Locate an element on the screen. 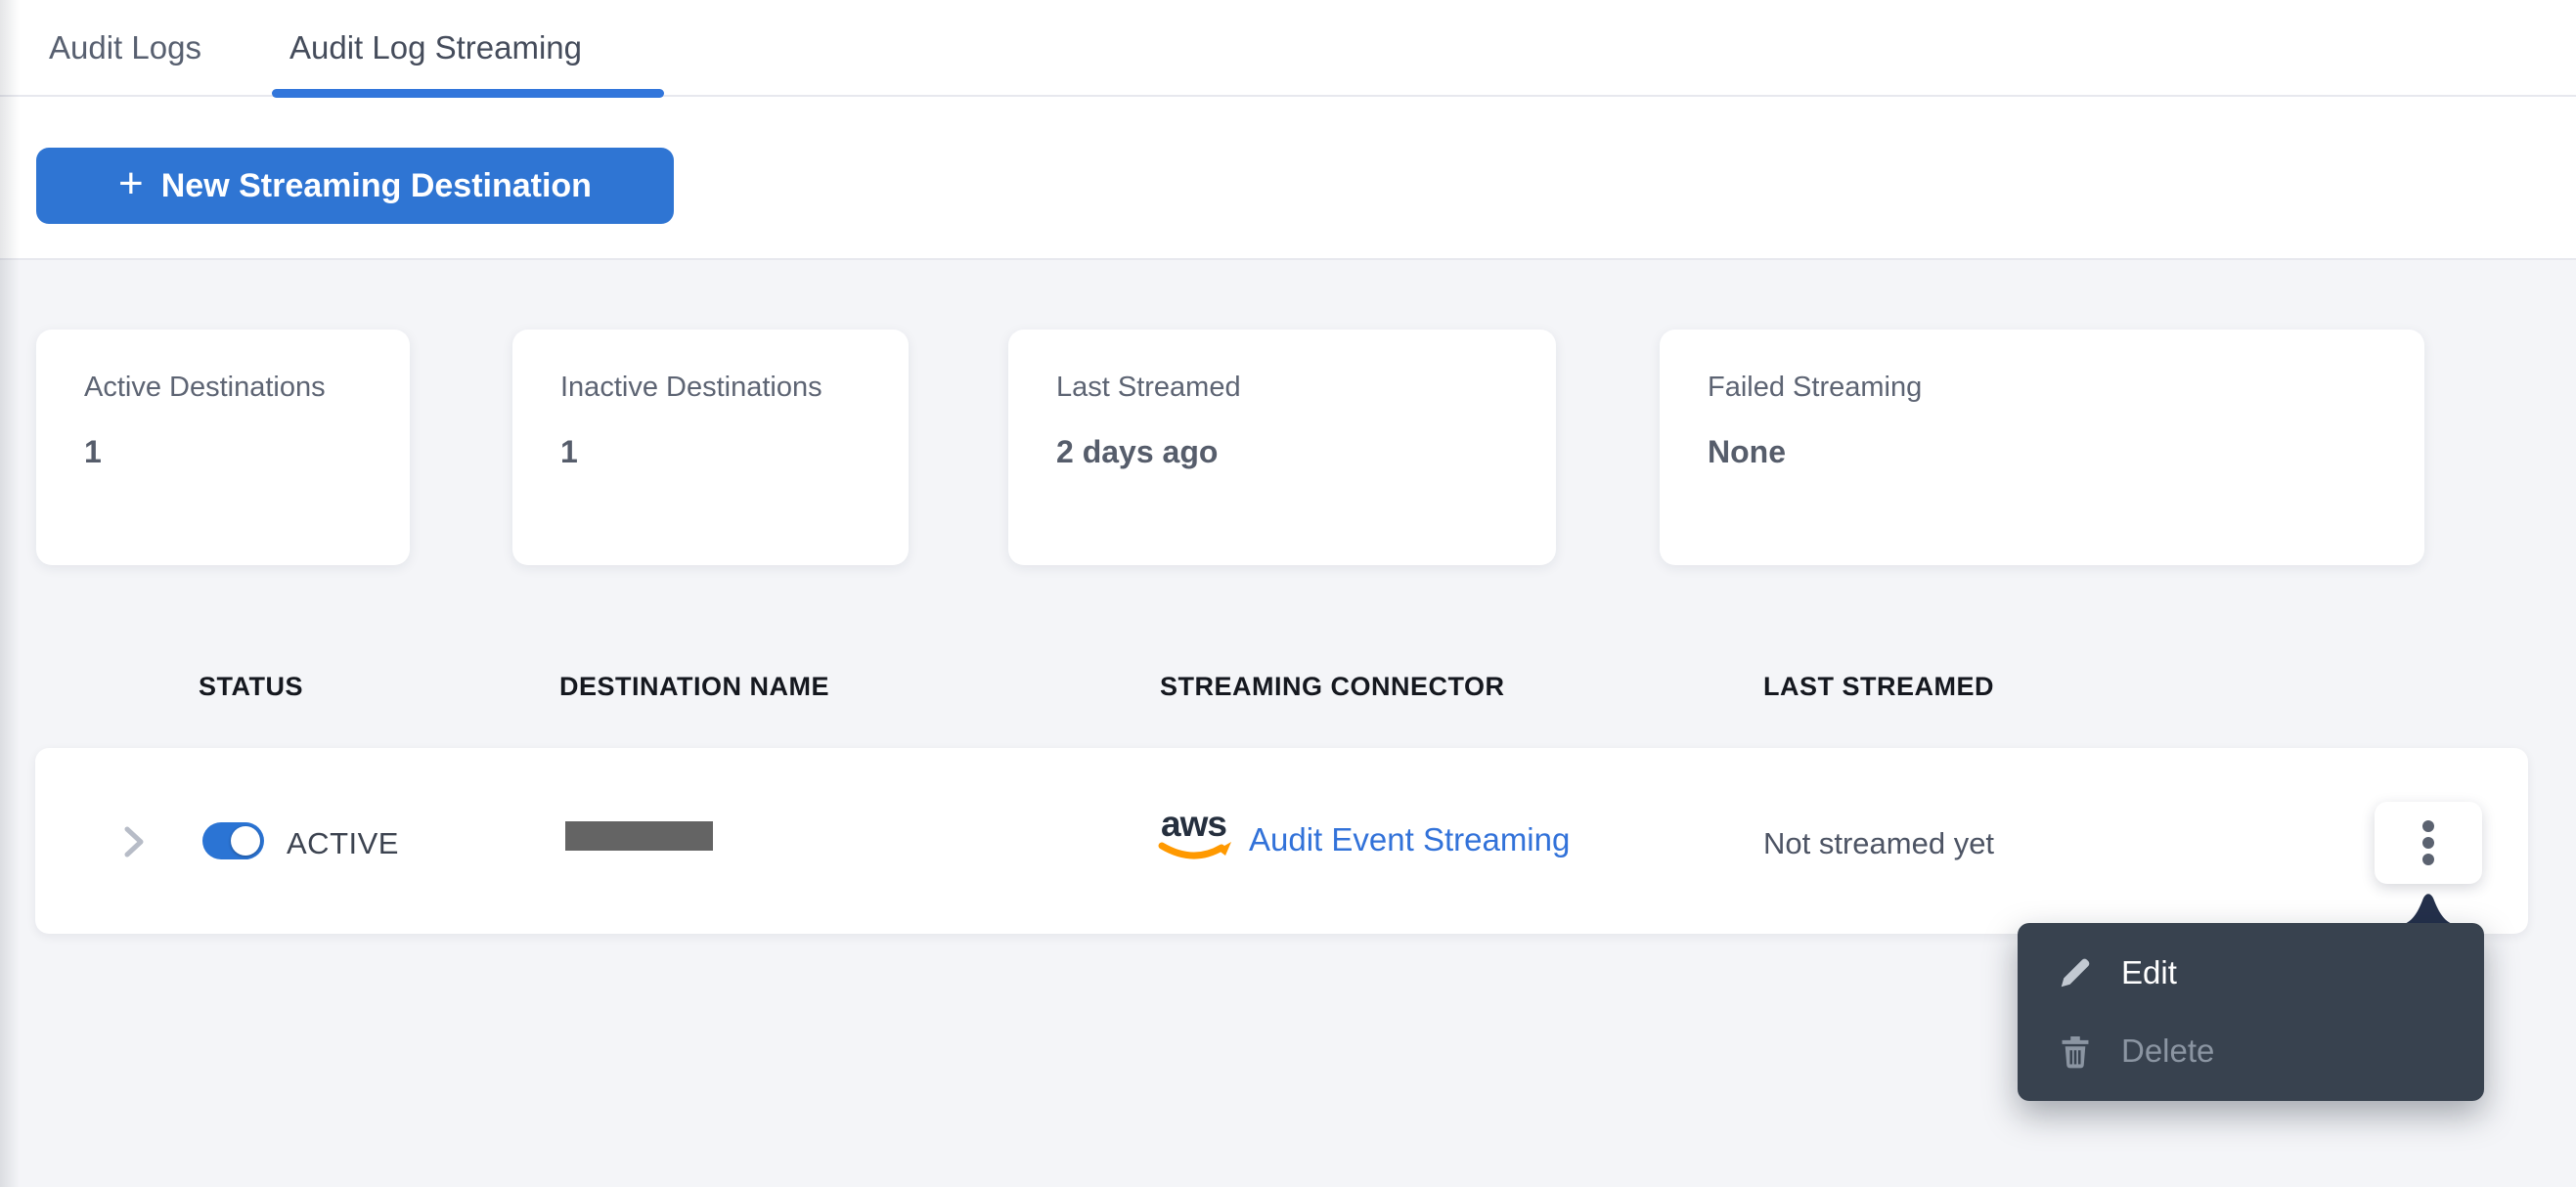 The height and width of the screenshot is (1187, 2576). stat-label: Last Streamed is located at coordinates (1148, 387).